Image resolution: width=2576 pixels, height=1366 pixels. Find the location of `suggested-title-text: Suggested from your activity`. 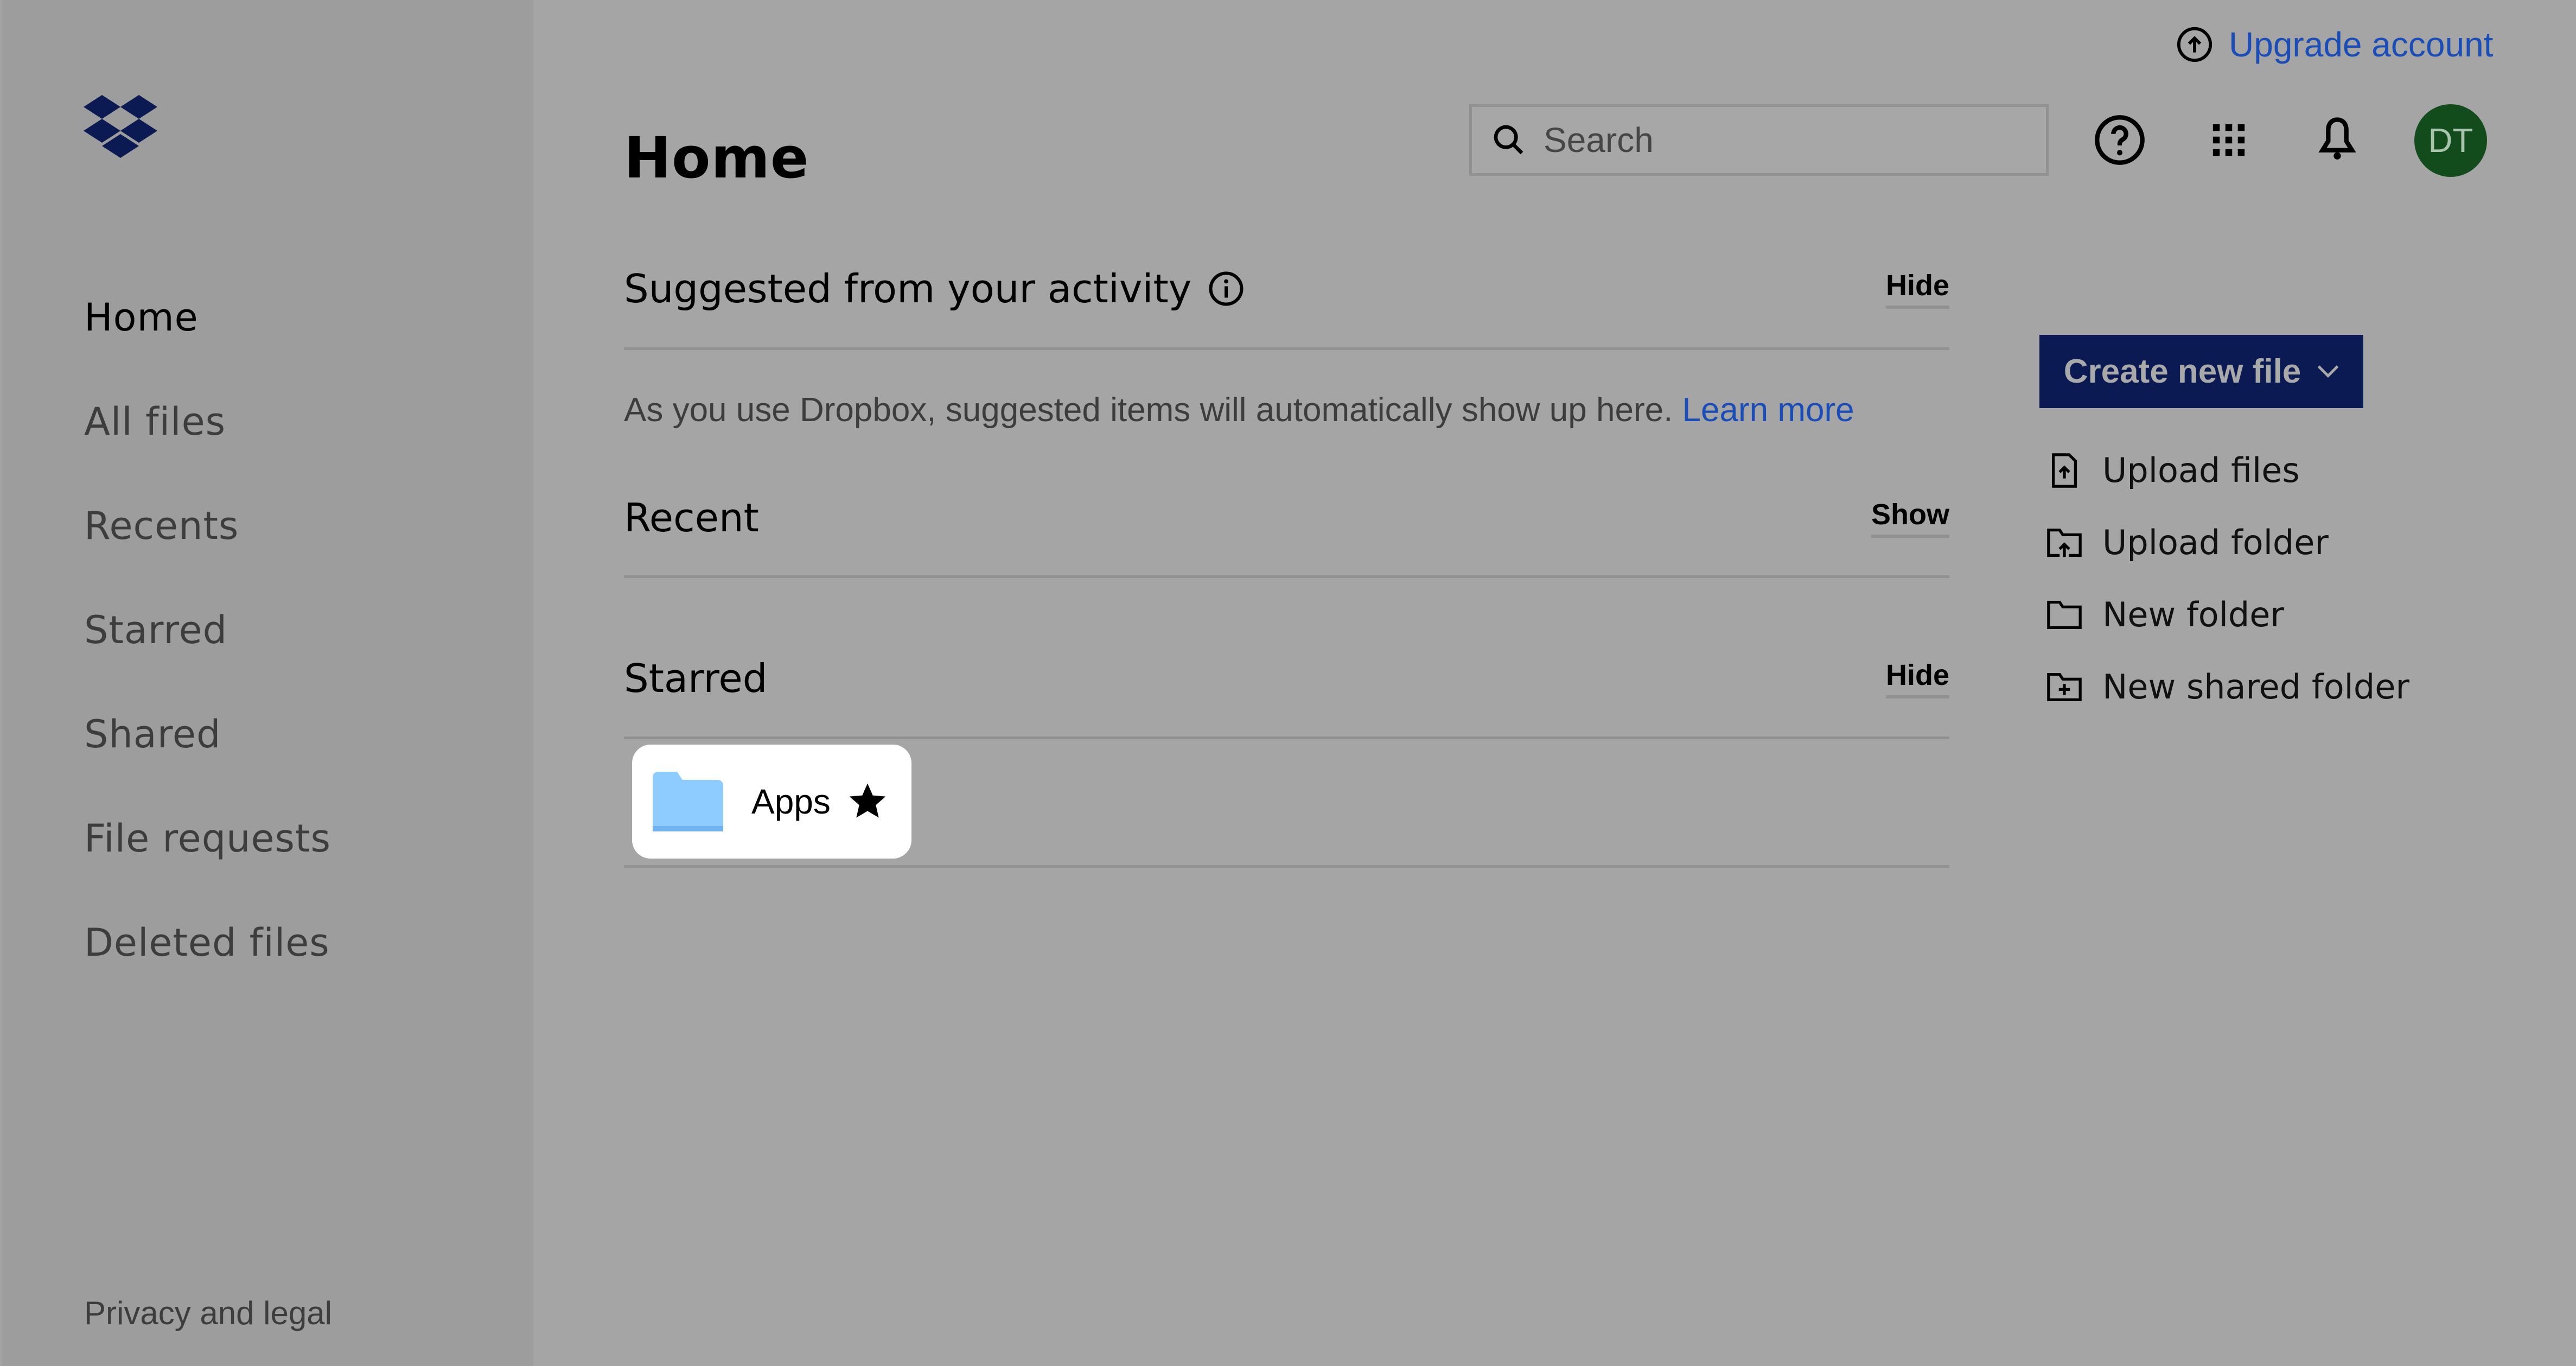

suggested-title-text: Suggested from your activity is located at coordinates (908, 289).